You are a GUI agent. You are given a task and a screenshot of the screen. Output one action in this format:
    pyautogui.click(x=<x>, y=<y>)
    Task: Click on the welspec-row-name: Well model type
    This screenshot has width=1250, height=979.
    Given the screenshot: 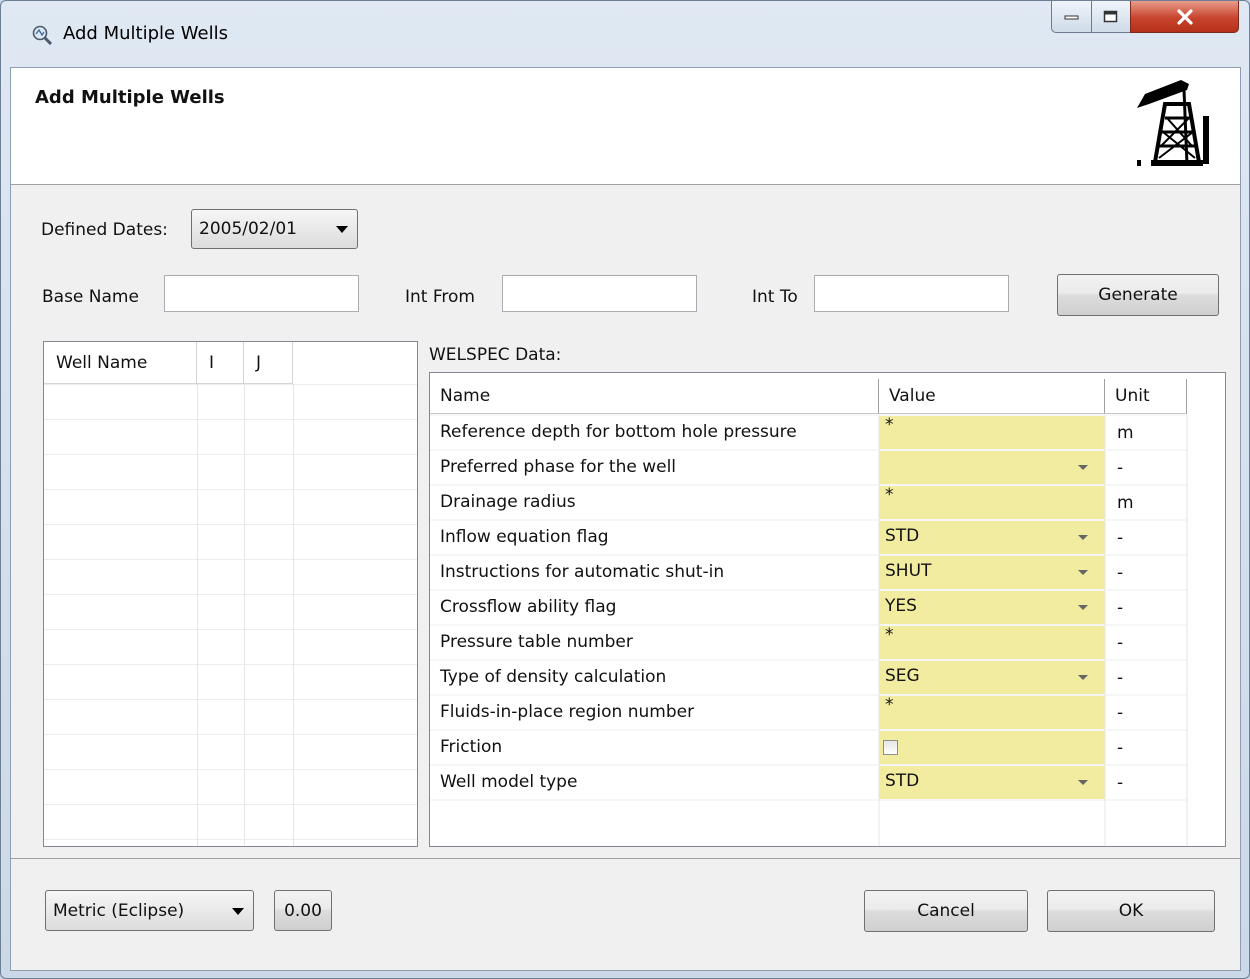 What is the action you would take?
    pyautogui.click(x=509, y=782)
    